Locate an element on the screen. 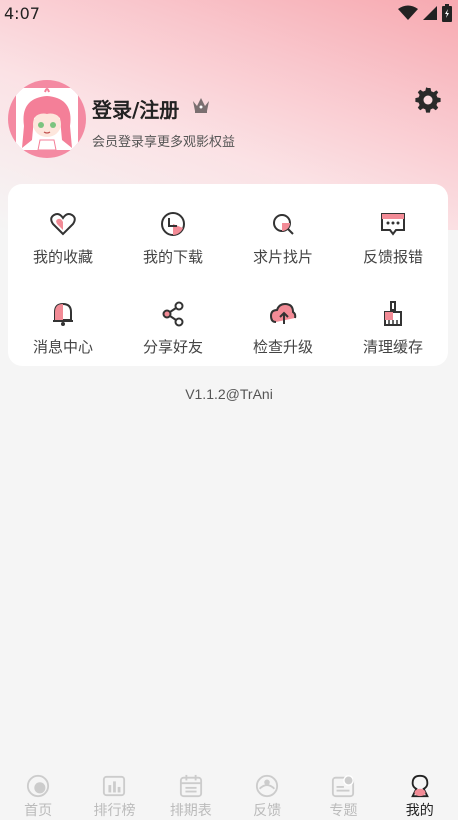 The width and height of the screenshot is (458, 820). broom-icon is located at coordinates (393, 313).